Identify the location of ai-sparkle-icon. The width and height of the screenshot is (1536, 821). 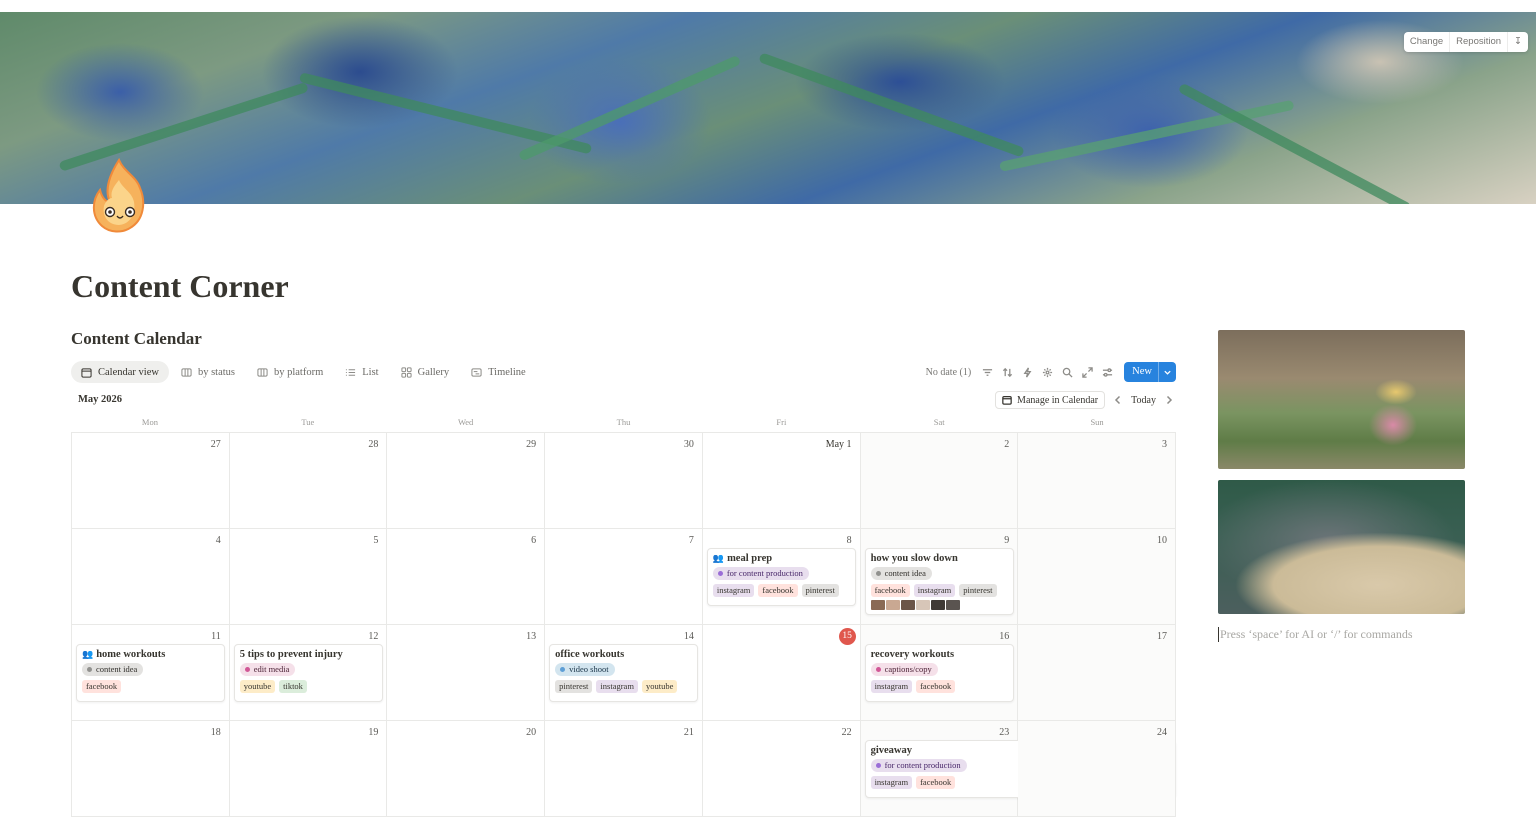
(1047, 372).